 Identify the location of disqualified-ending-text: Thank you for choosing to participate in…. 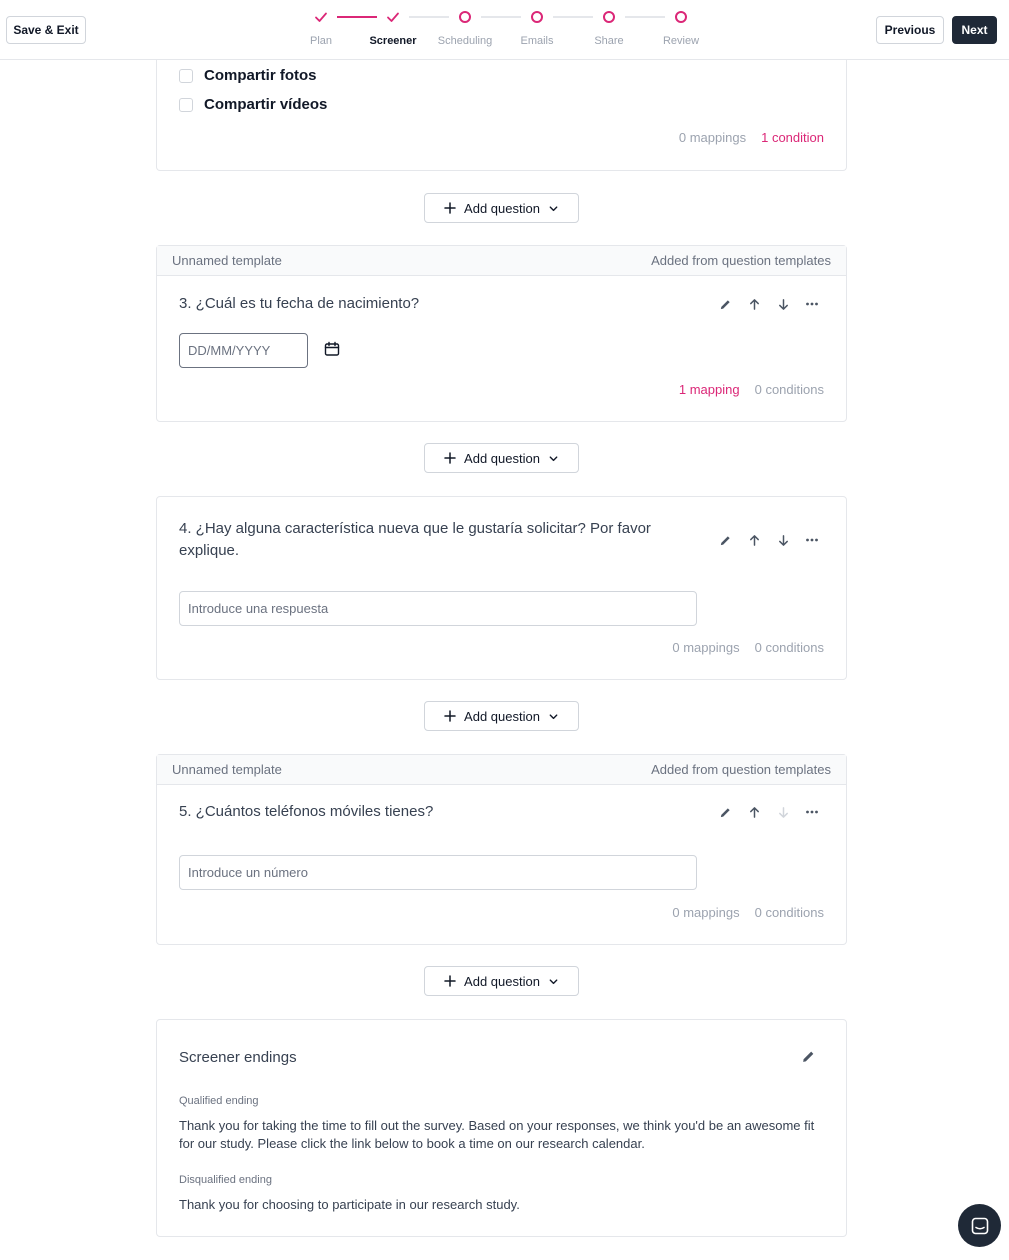
(349, 1204).